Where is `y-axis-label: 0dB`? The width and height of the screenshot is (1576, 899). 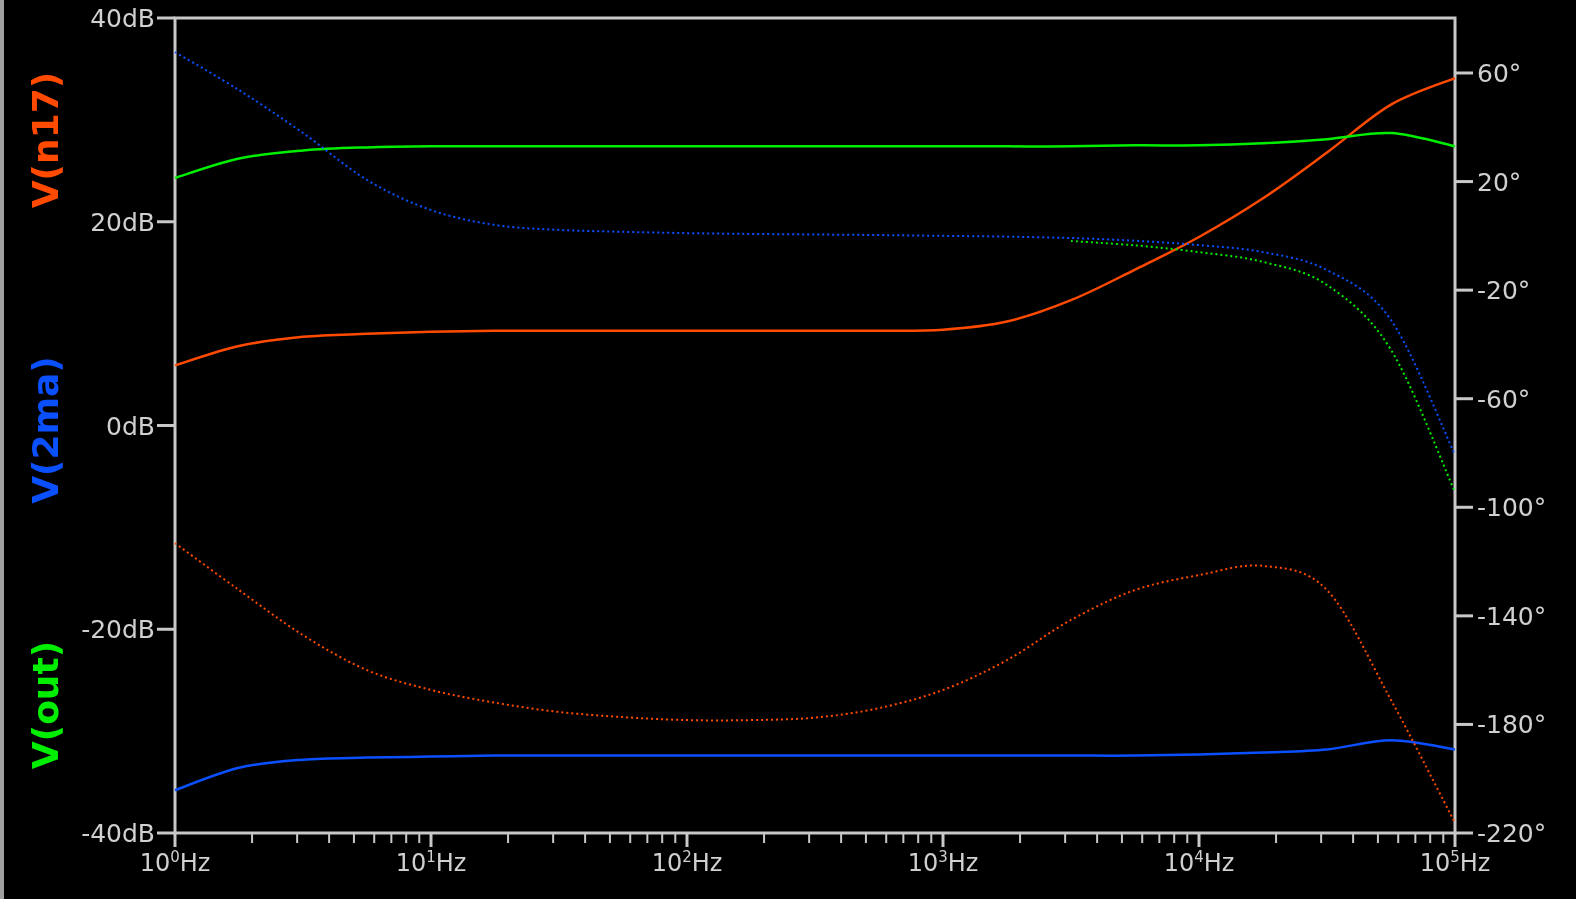 y-axis-label: 0dB is located at coordinates (130, 426).